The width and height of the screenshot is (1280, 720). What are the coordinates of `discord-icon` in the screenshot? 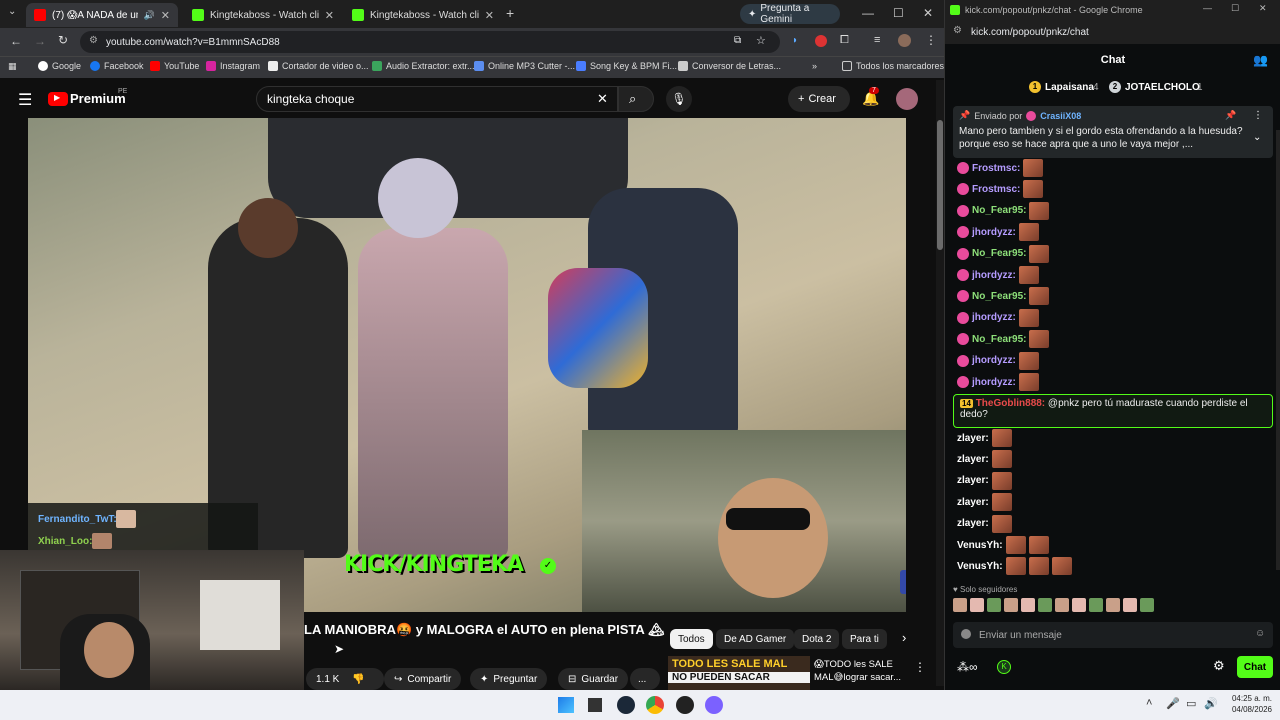 It's located at (714, 705).